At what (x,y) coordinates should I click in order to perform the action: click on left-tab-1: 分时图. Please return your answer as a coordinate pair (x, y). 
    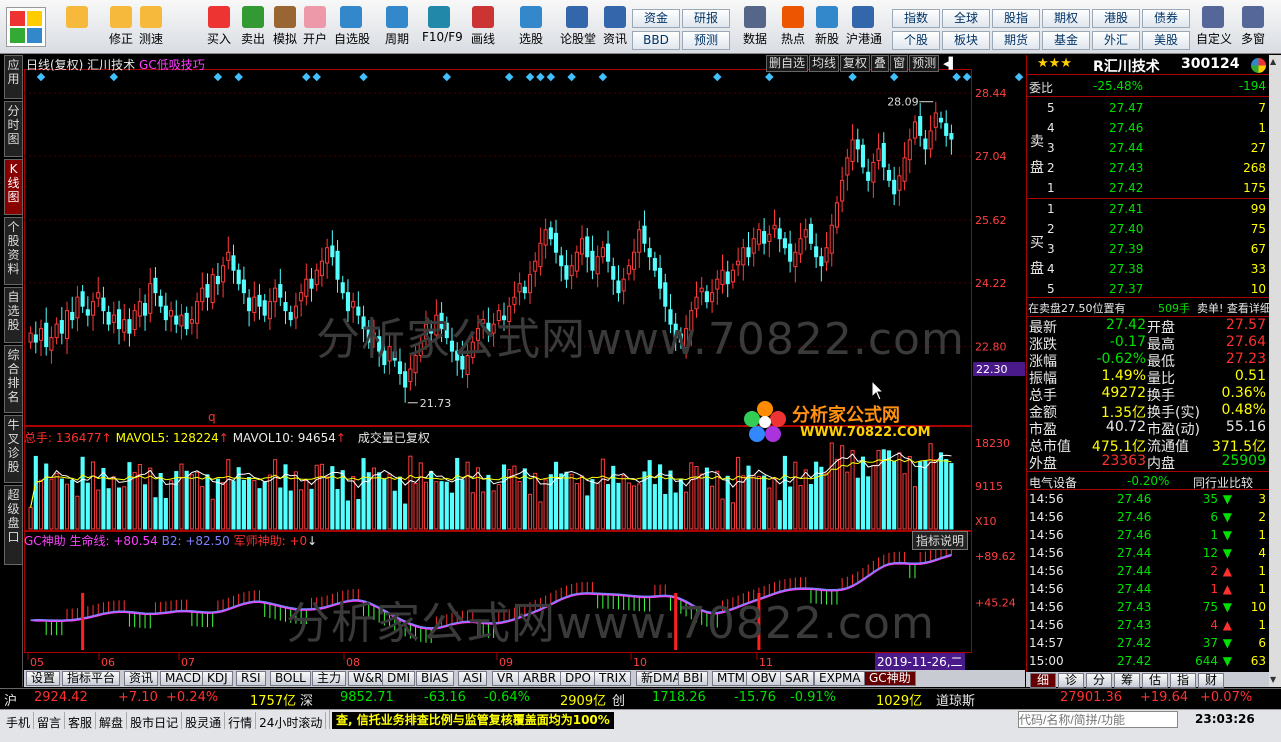
    Looking at the image, I should click on (13, 129).